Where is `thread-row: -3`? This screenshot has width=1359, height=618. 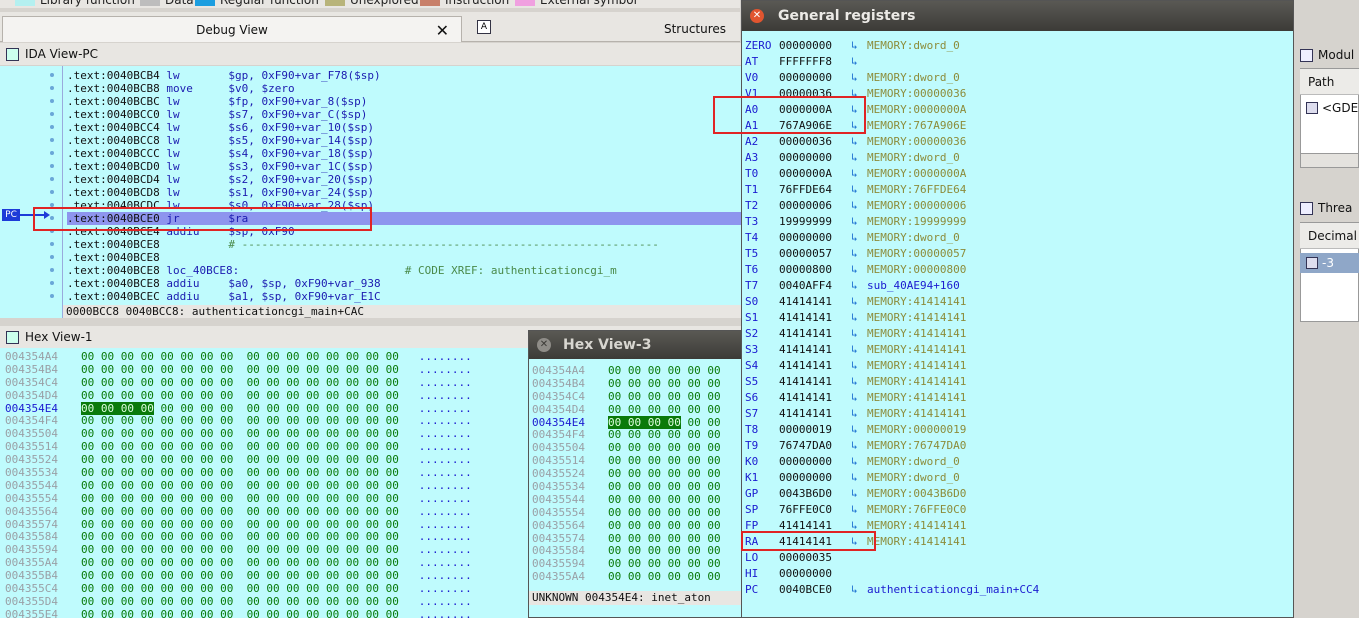 thread-row: -3 is located at coordinates (1329, 263).